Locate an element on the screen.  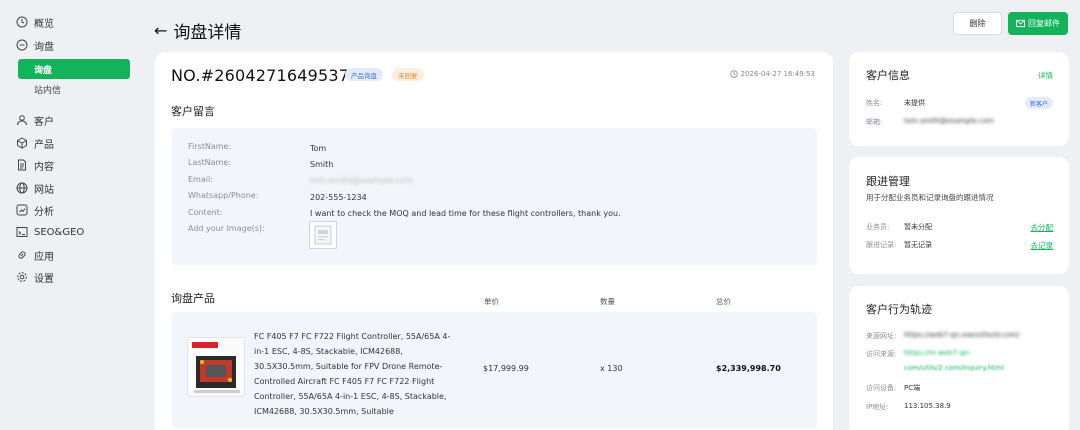
product-total: $2,339,998.70 is located at coordinates (748, 368).